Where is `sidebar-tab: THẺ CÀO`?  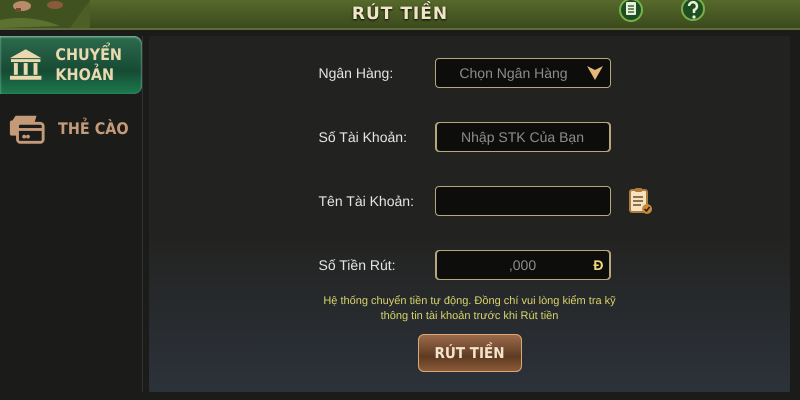
sidebar-tab: THẺ CÀO is located at coordinates (71, 129).